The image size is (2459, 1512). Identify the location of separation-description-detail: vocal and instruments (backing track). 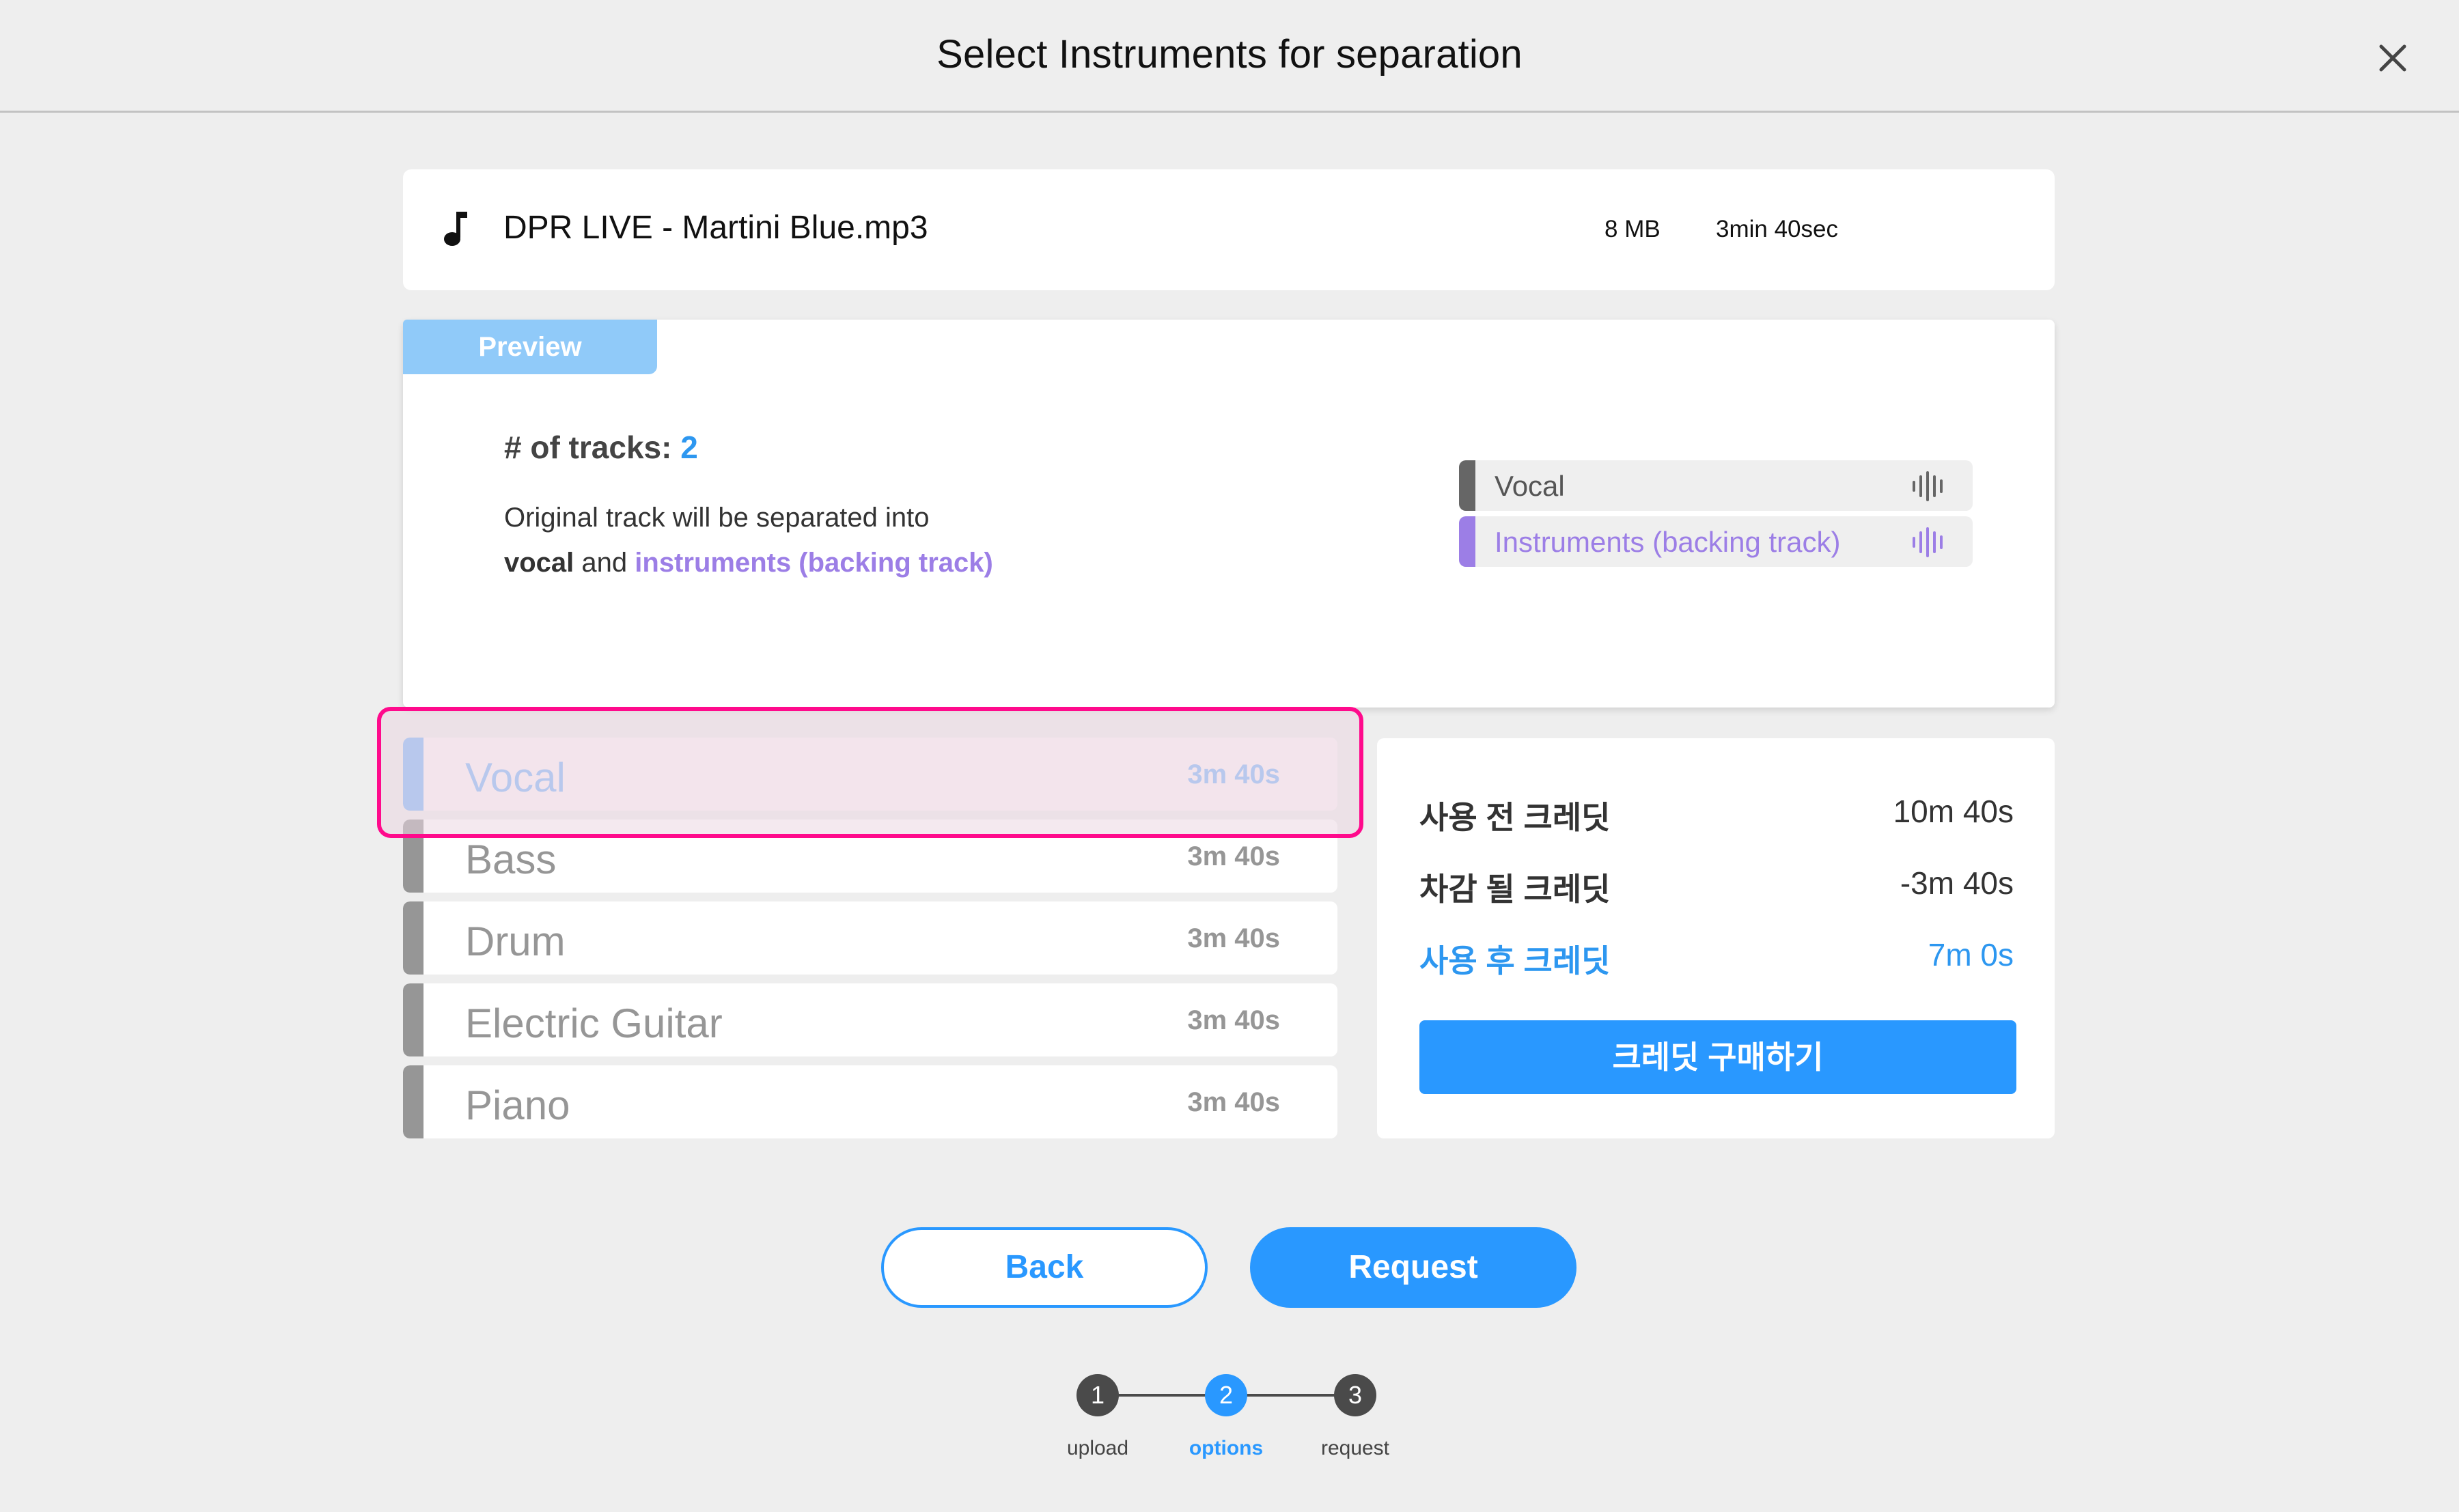
(748, 563).